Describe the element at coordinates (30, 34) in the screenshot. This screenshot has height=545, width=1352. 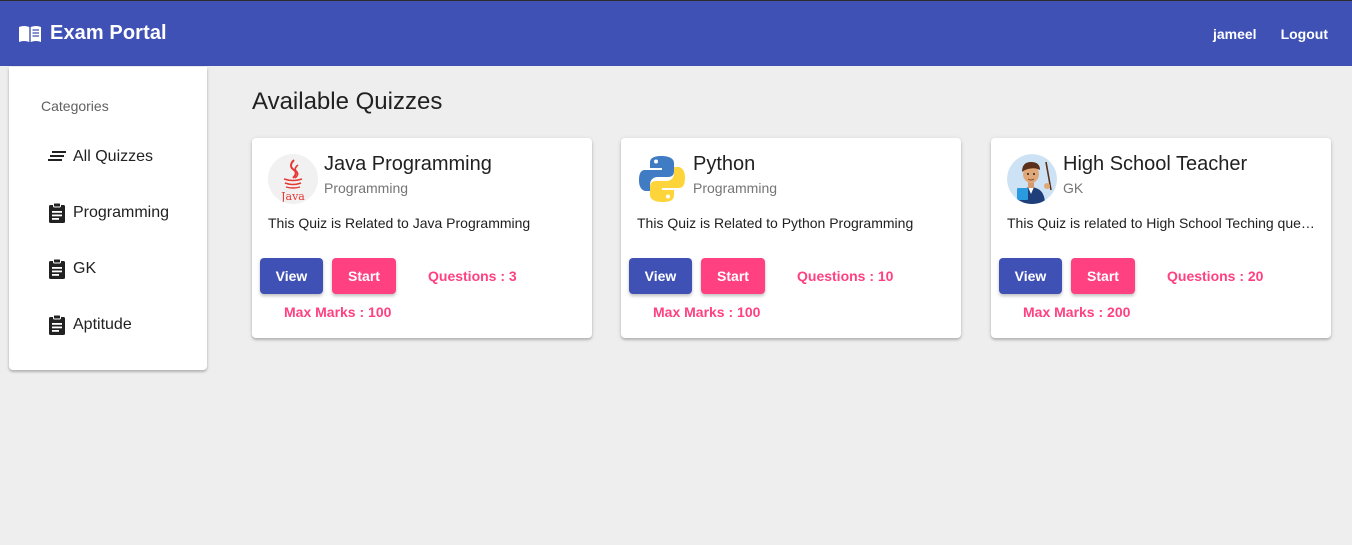
I see `menu-book-icon` at that location.